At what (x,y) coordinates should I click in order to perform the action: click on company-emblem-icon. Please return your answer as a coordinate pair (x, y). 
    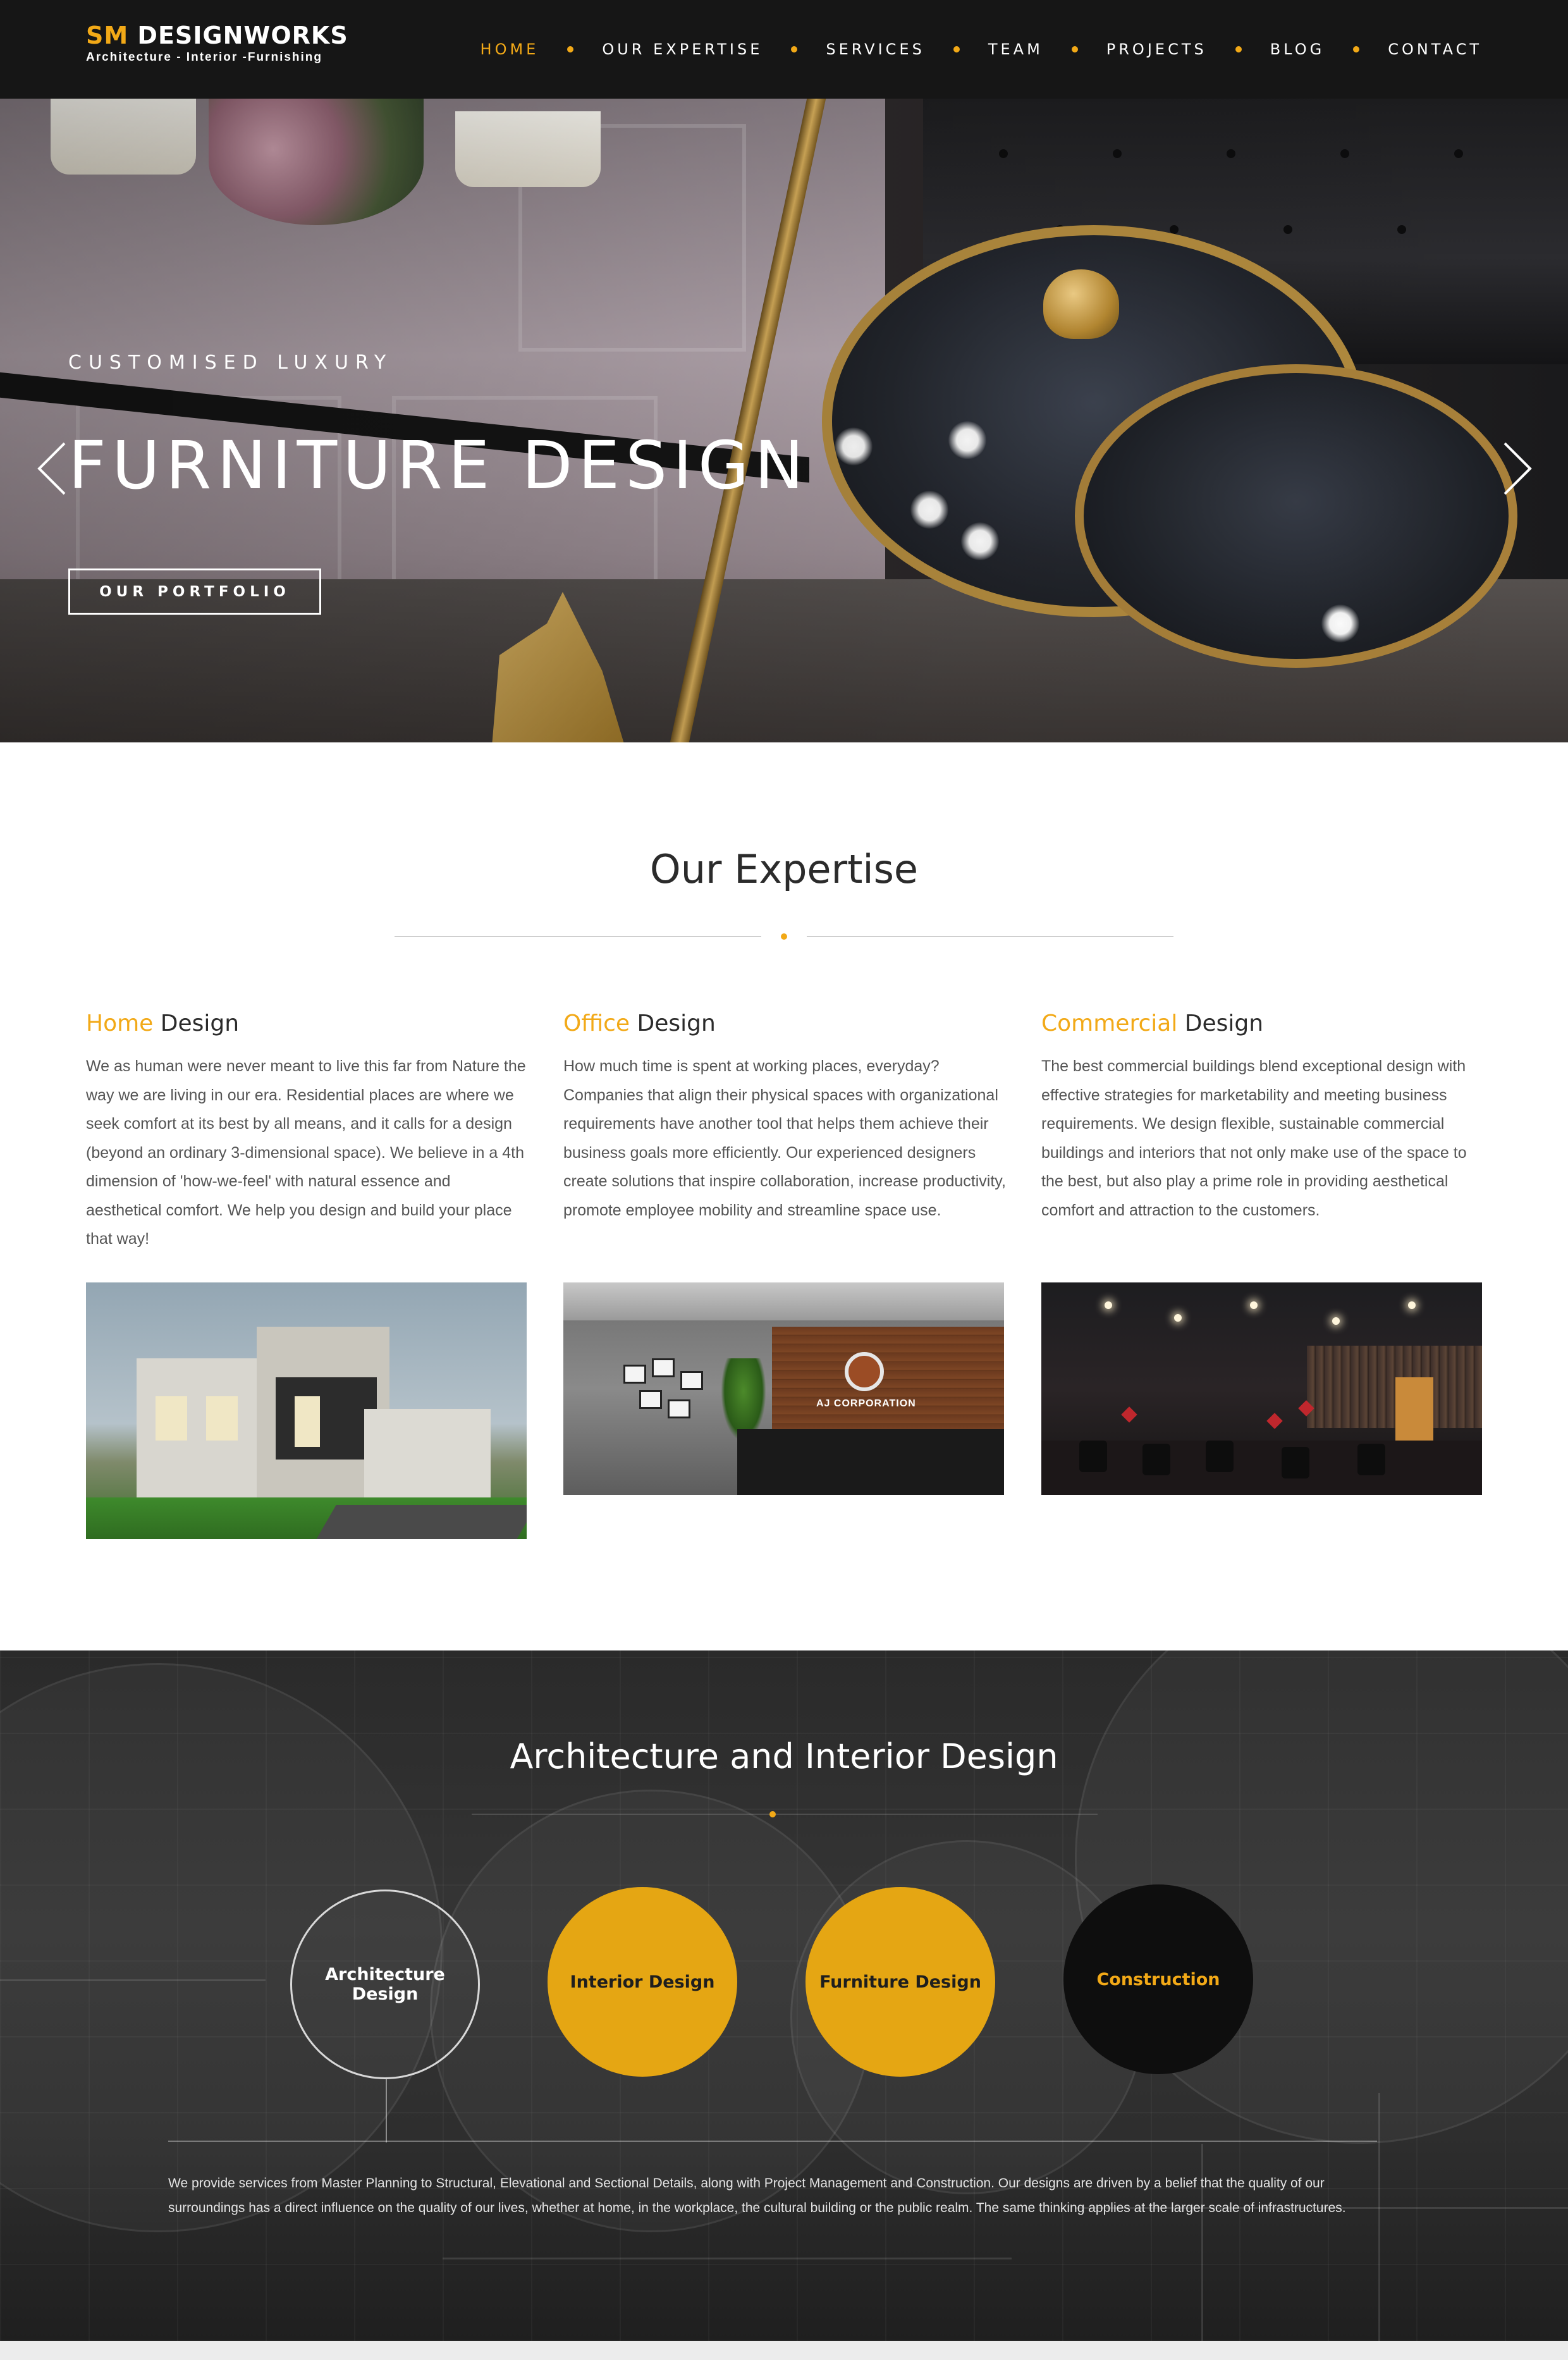
    Looking at the image, I should click on (864, 1371).